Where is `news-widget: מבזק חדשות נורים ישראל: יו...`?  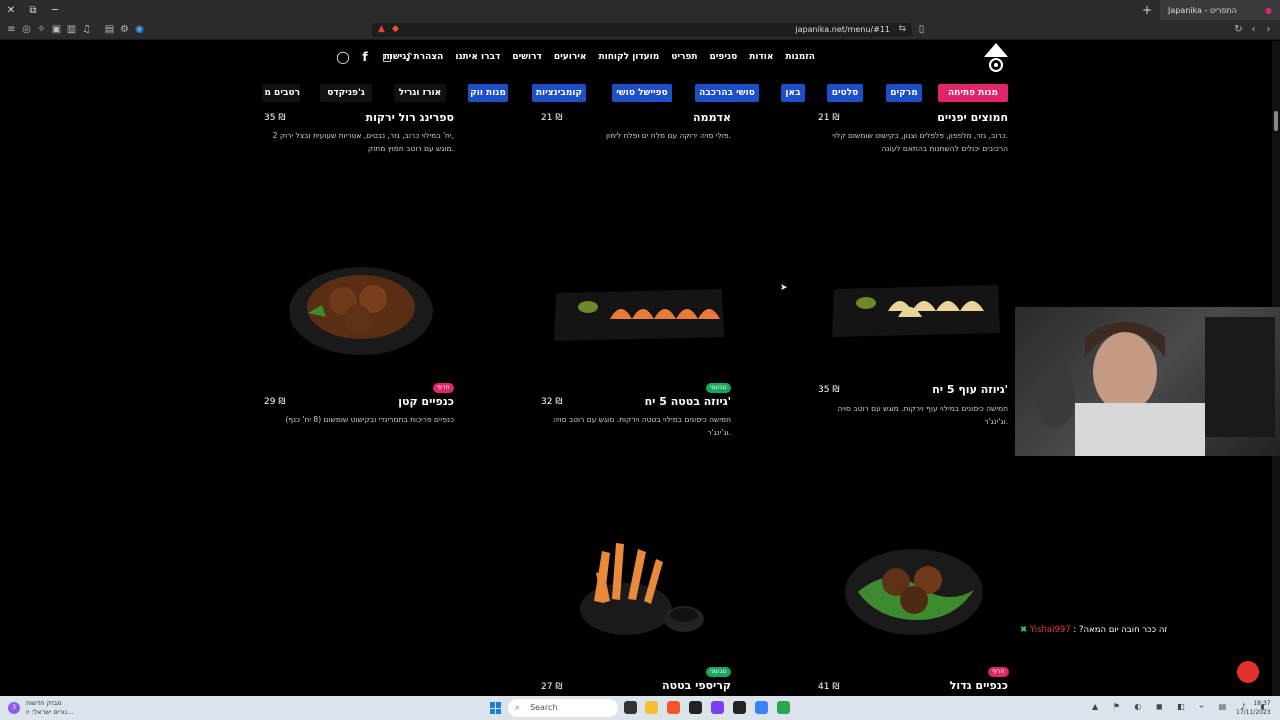 news-widget: מבזק חדשות נורים ישראל: יו... is located at coordinates (49, 708).